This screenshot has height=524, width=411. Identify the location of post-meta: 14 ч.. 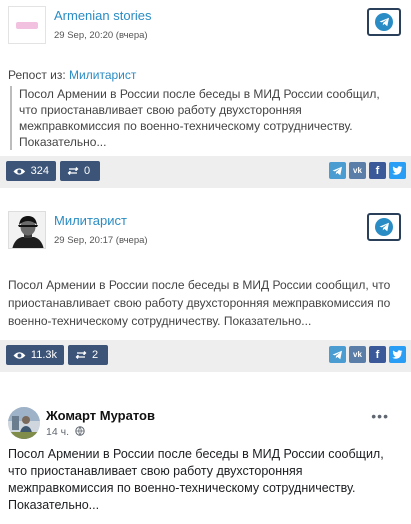
(65, 432).